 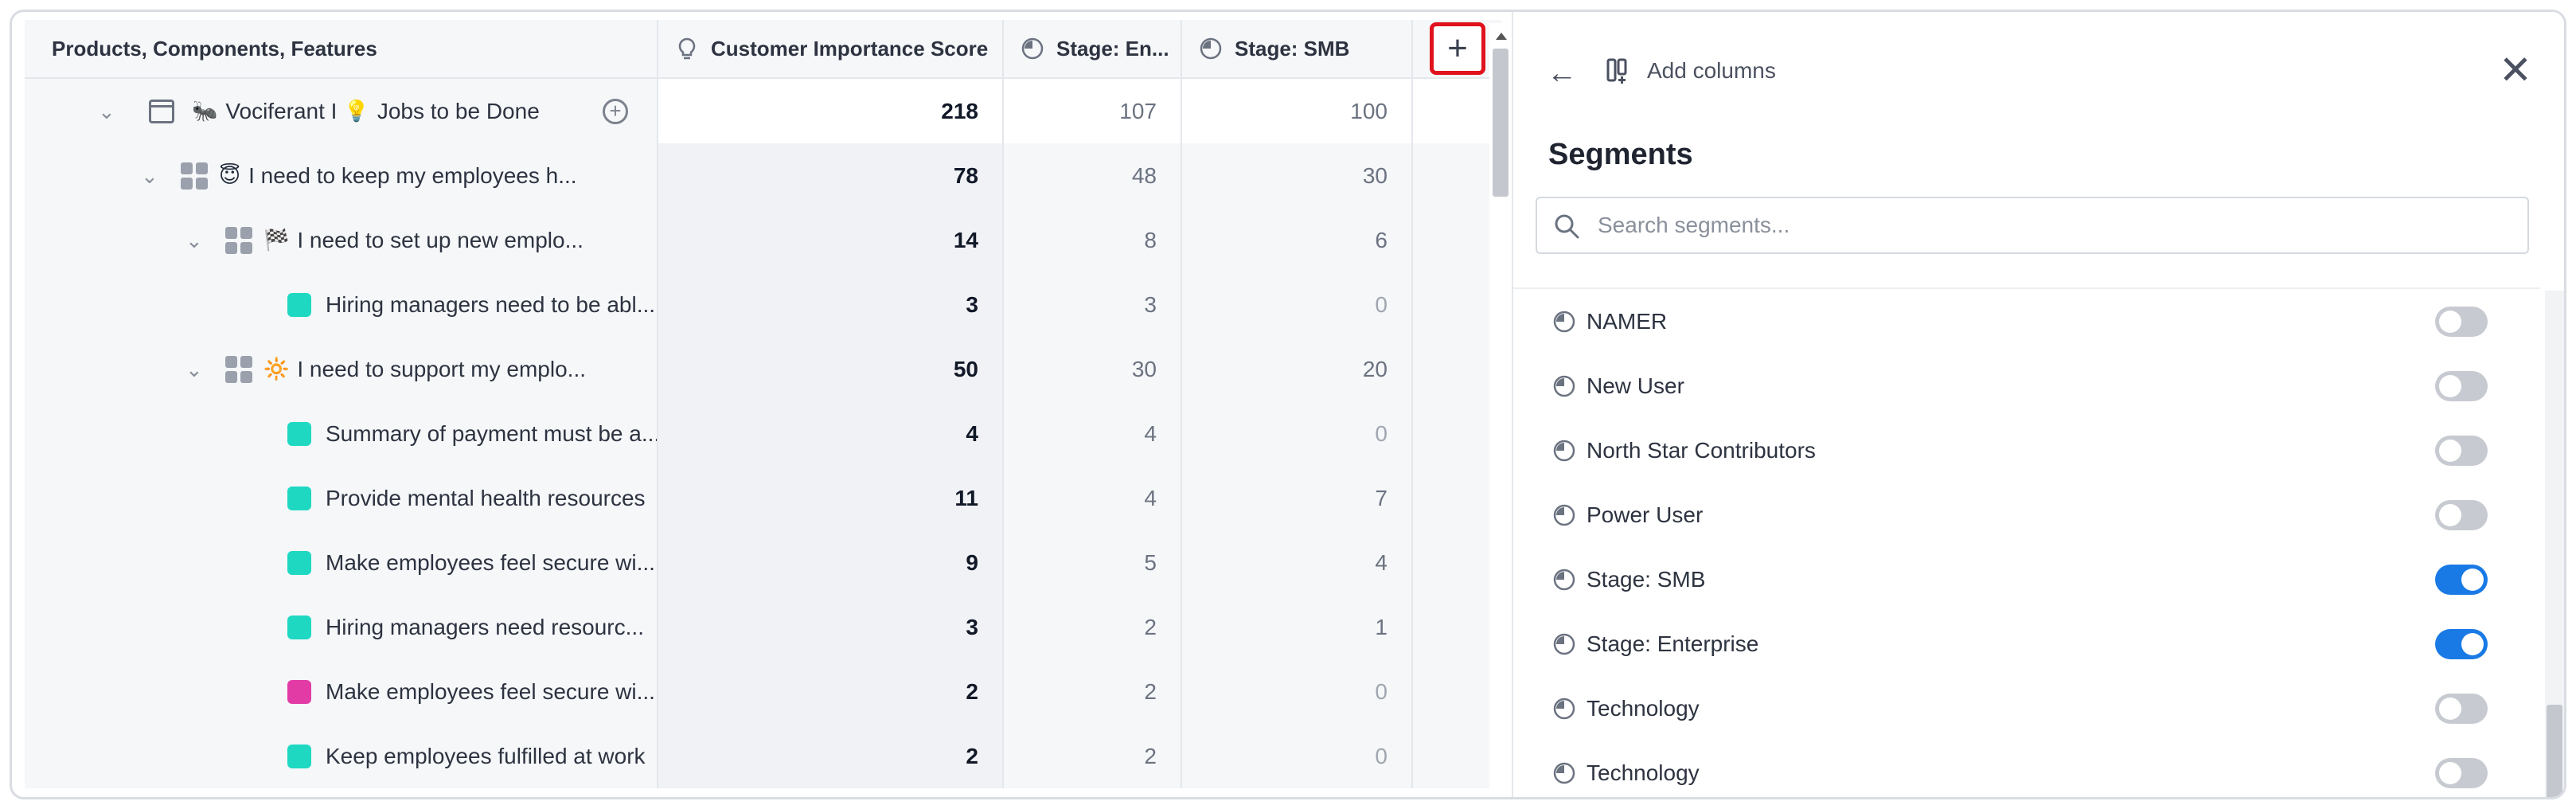 I want to click on column-header-name: Products, Components, Features, so click(x=341, y=49).